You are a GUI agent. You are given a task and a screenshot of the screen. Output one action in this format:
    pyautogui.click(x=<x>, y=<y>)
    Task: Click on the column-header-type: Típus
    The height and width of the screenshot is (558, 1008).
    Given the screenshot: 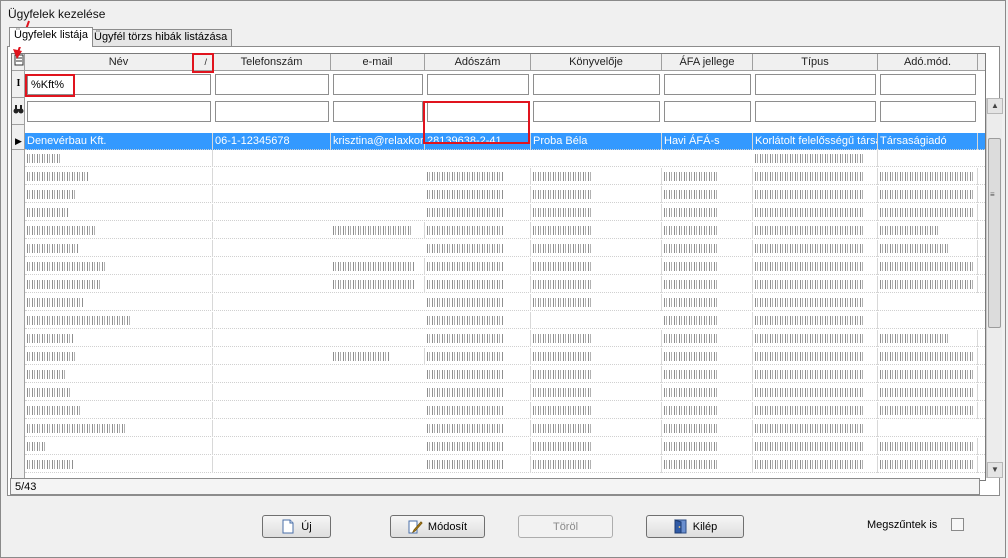 What is the action you would take?
    pyautogui.click(x=815, y=62)
    